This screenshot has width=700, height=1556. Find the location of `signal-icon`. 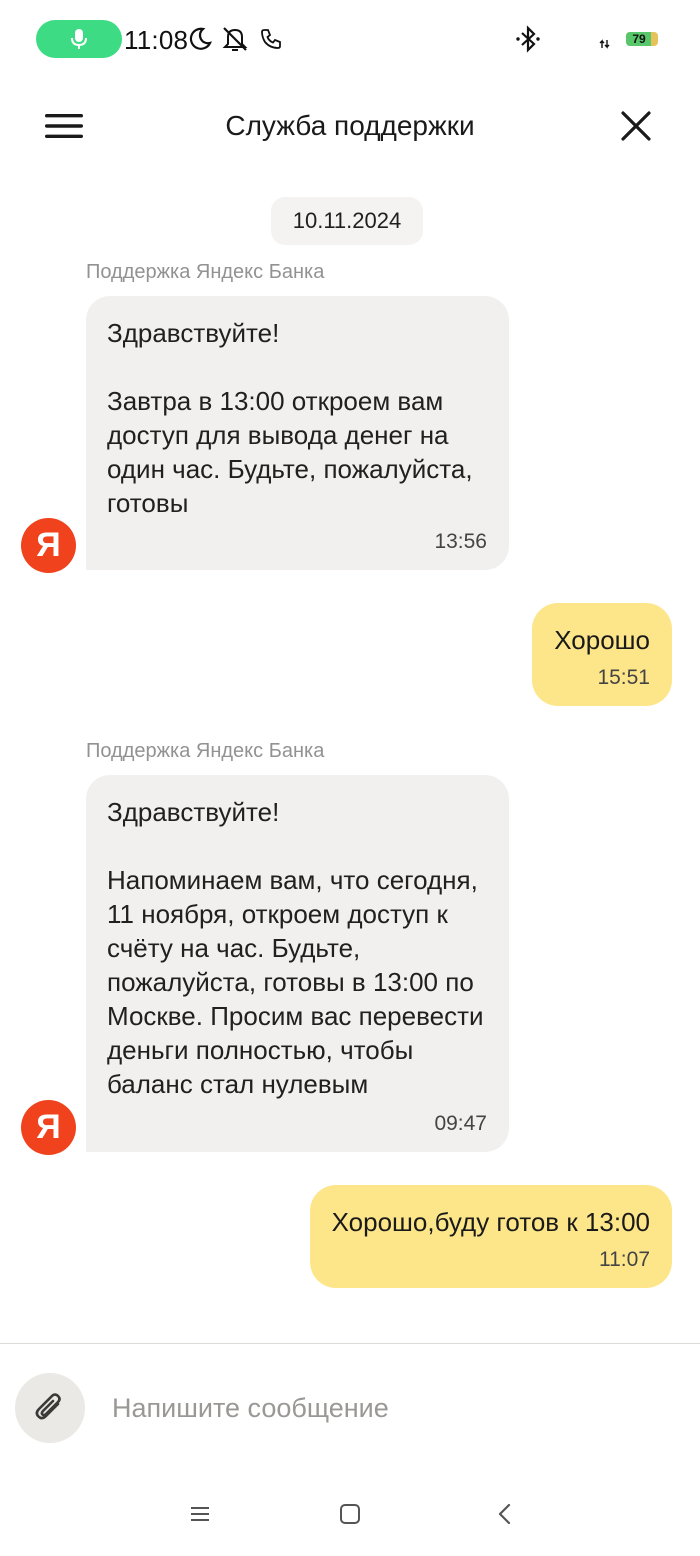

signal-icon is located at coordinates (605, 44).